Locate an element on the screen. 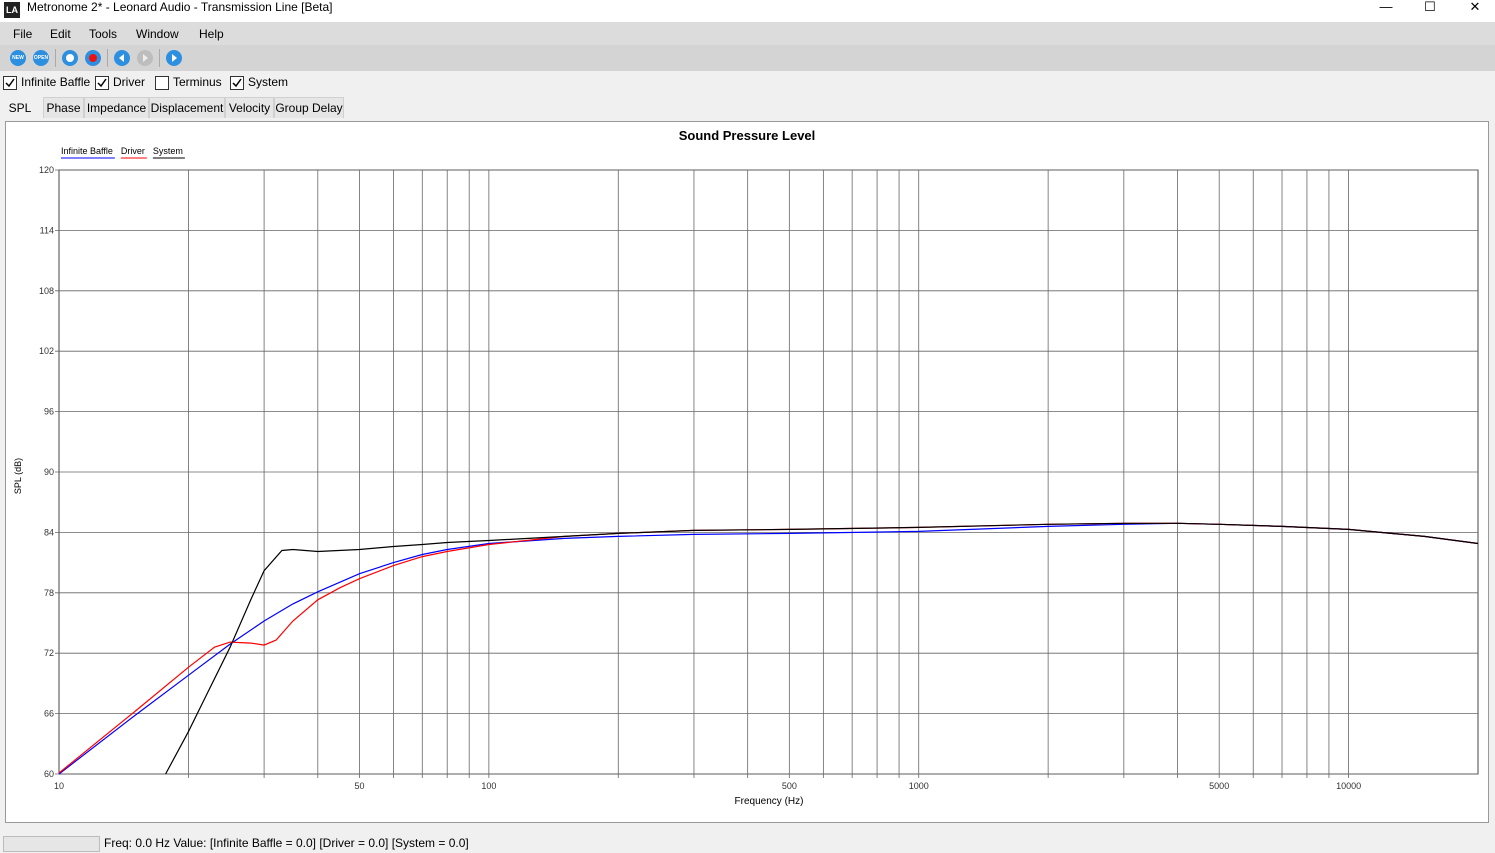  x-tick-label: 500 is located at coordinates (789, 786).